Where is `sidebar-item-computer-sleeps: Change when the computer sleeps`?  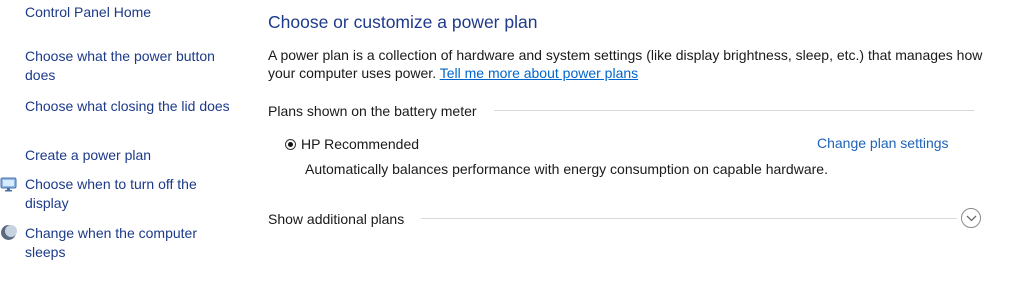
sidebar-item-computer-sleeps: Change when the computer sleeps is located at coordinates (132, 243).